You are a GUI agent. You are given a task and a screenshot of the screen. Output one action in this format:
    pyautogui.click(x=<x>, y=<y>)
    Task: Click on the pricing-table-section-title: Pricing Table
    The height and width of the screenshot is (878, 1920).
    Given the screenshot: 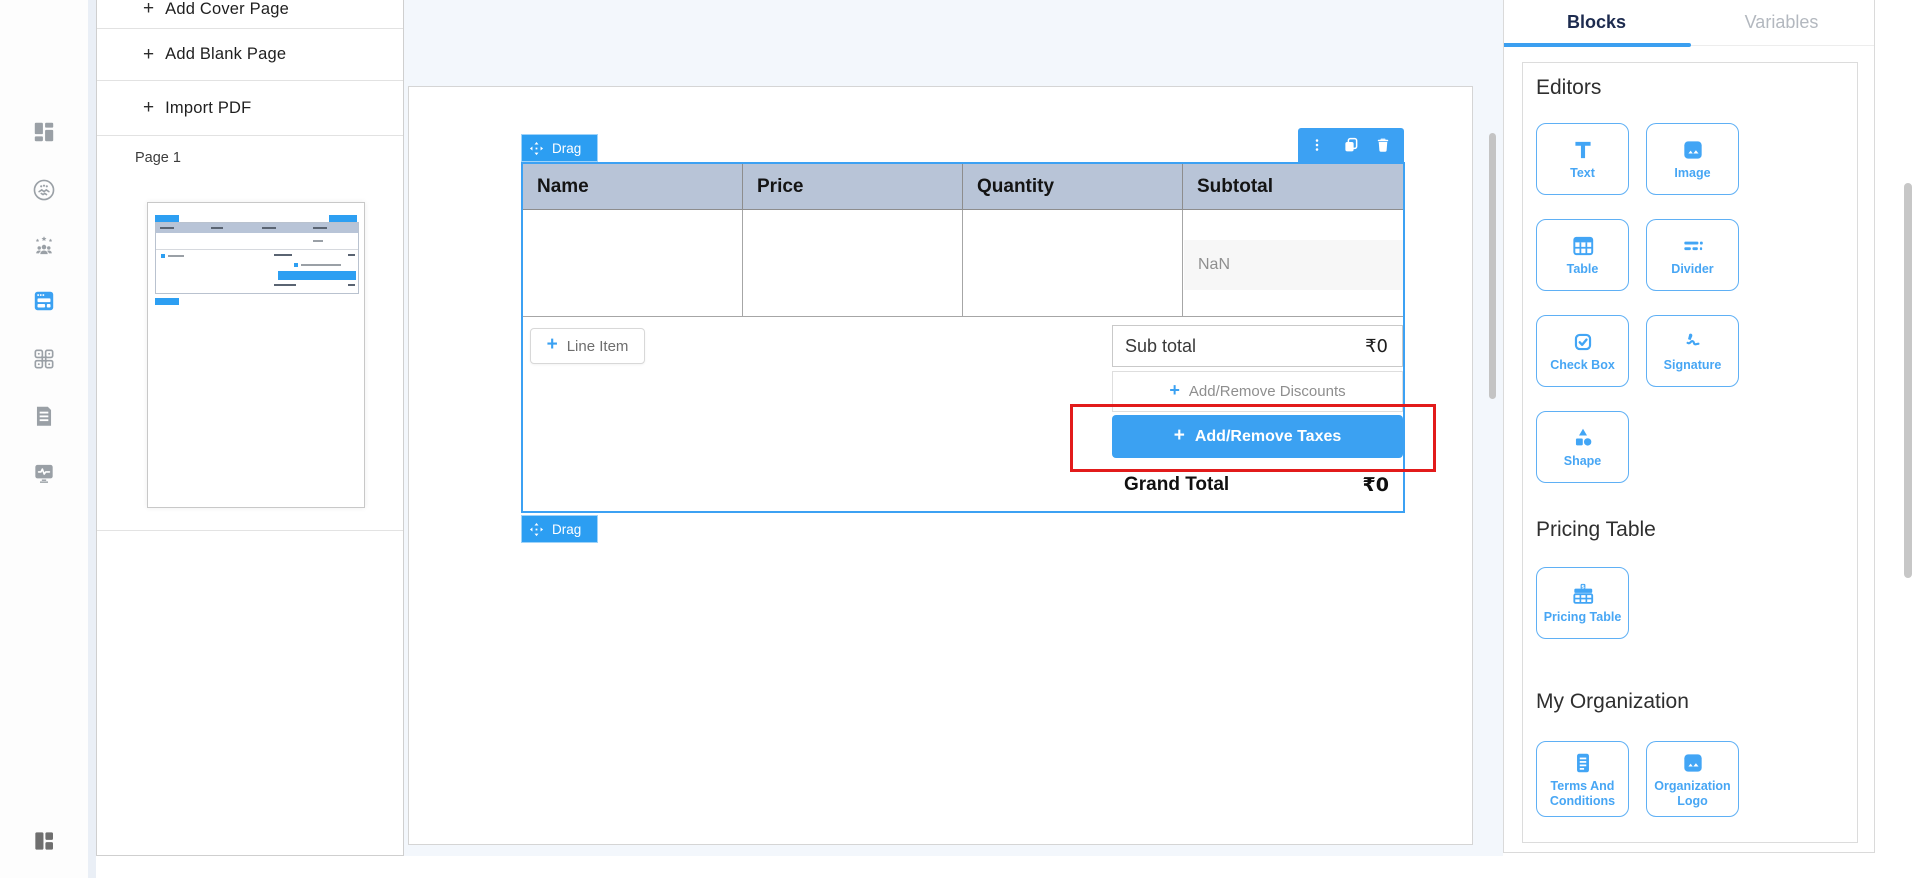 What is the action you would take?
    pyautogui.click(x=1596, y=529)
    